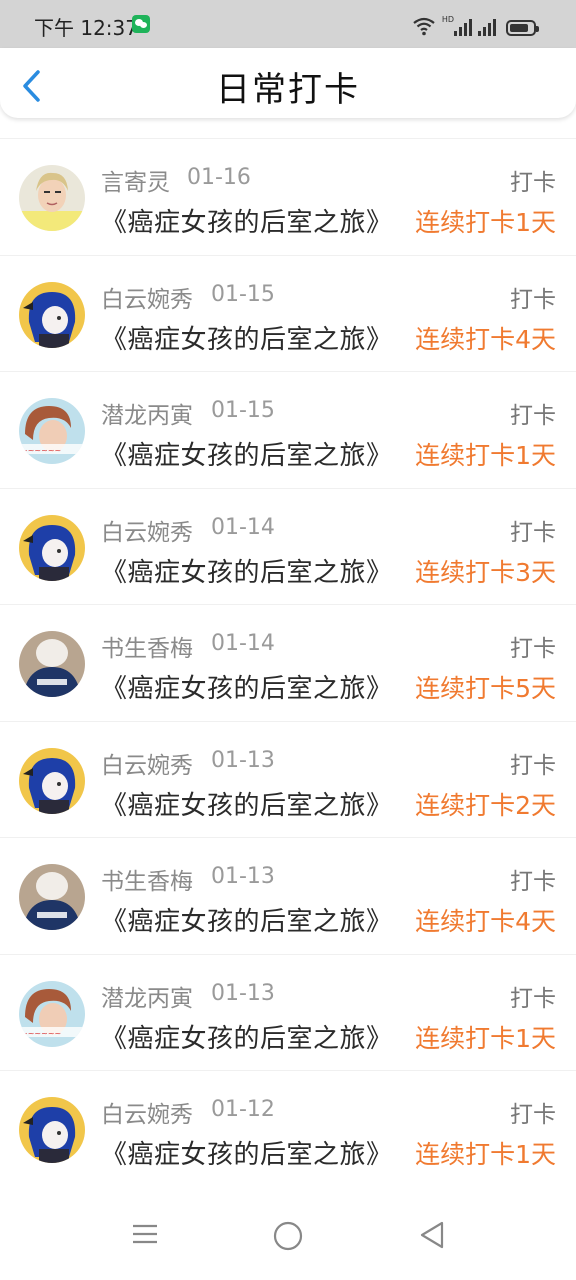 The height and width of the screenshot is (1280, 576). What do you see at coordinates (463, 27) in the screenshot?
I see `signal-icon` at bounding box center [463, 27].